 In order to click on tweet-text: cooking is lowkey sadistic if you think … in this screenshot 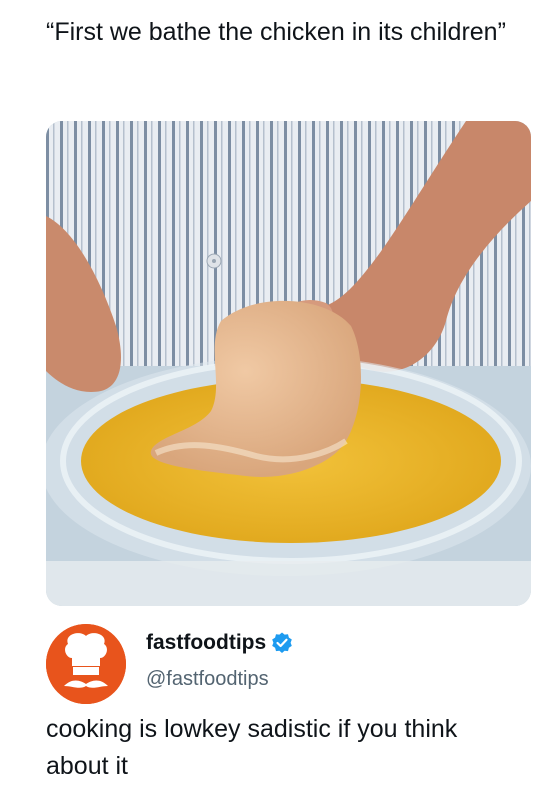, I will do `click(252, 747)`.